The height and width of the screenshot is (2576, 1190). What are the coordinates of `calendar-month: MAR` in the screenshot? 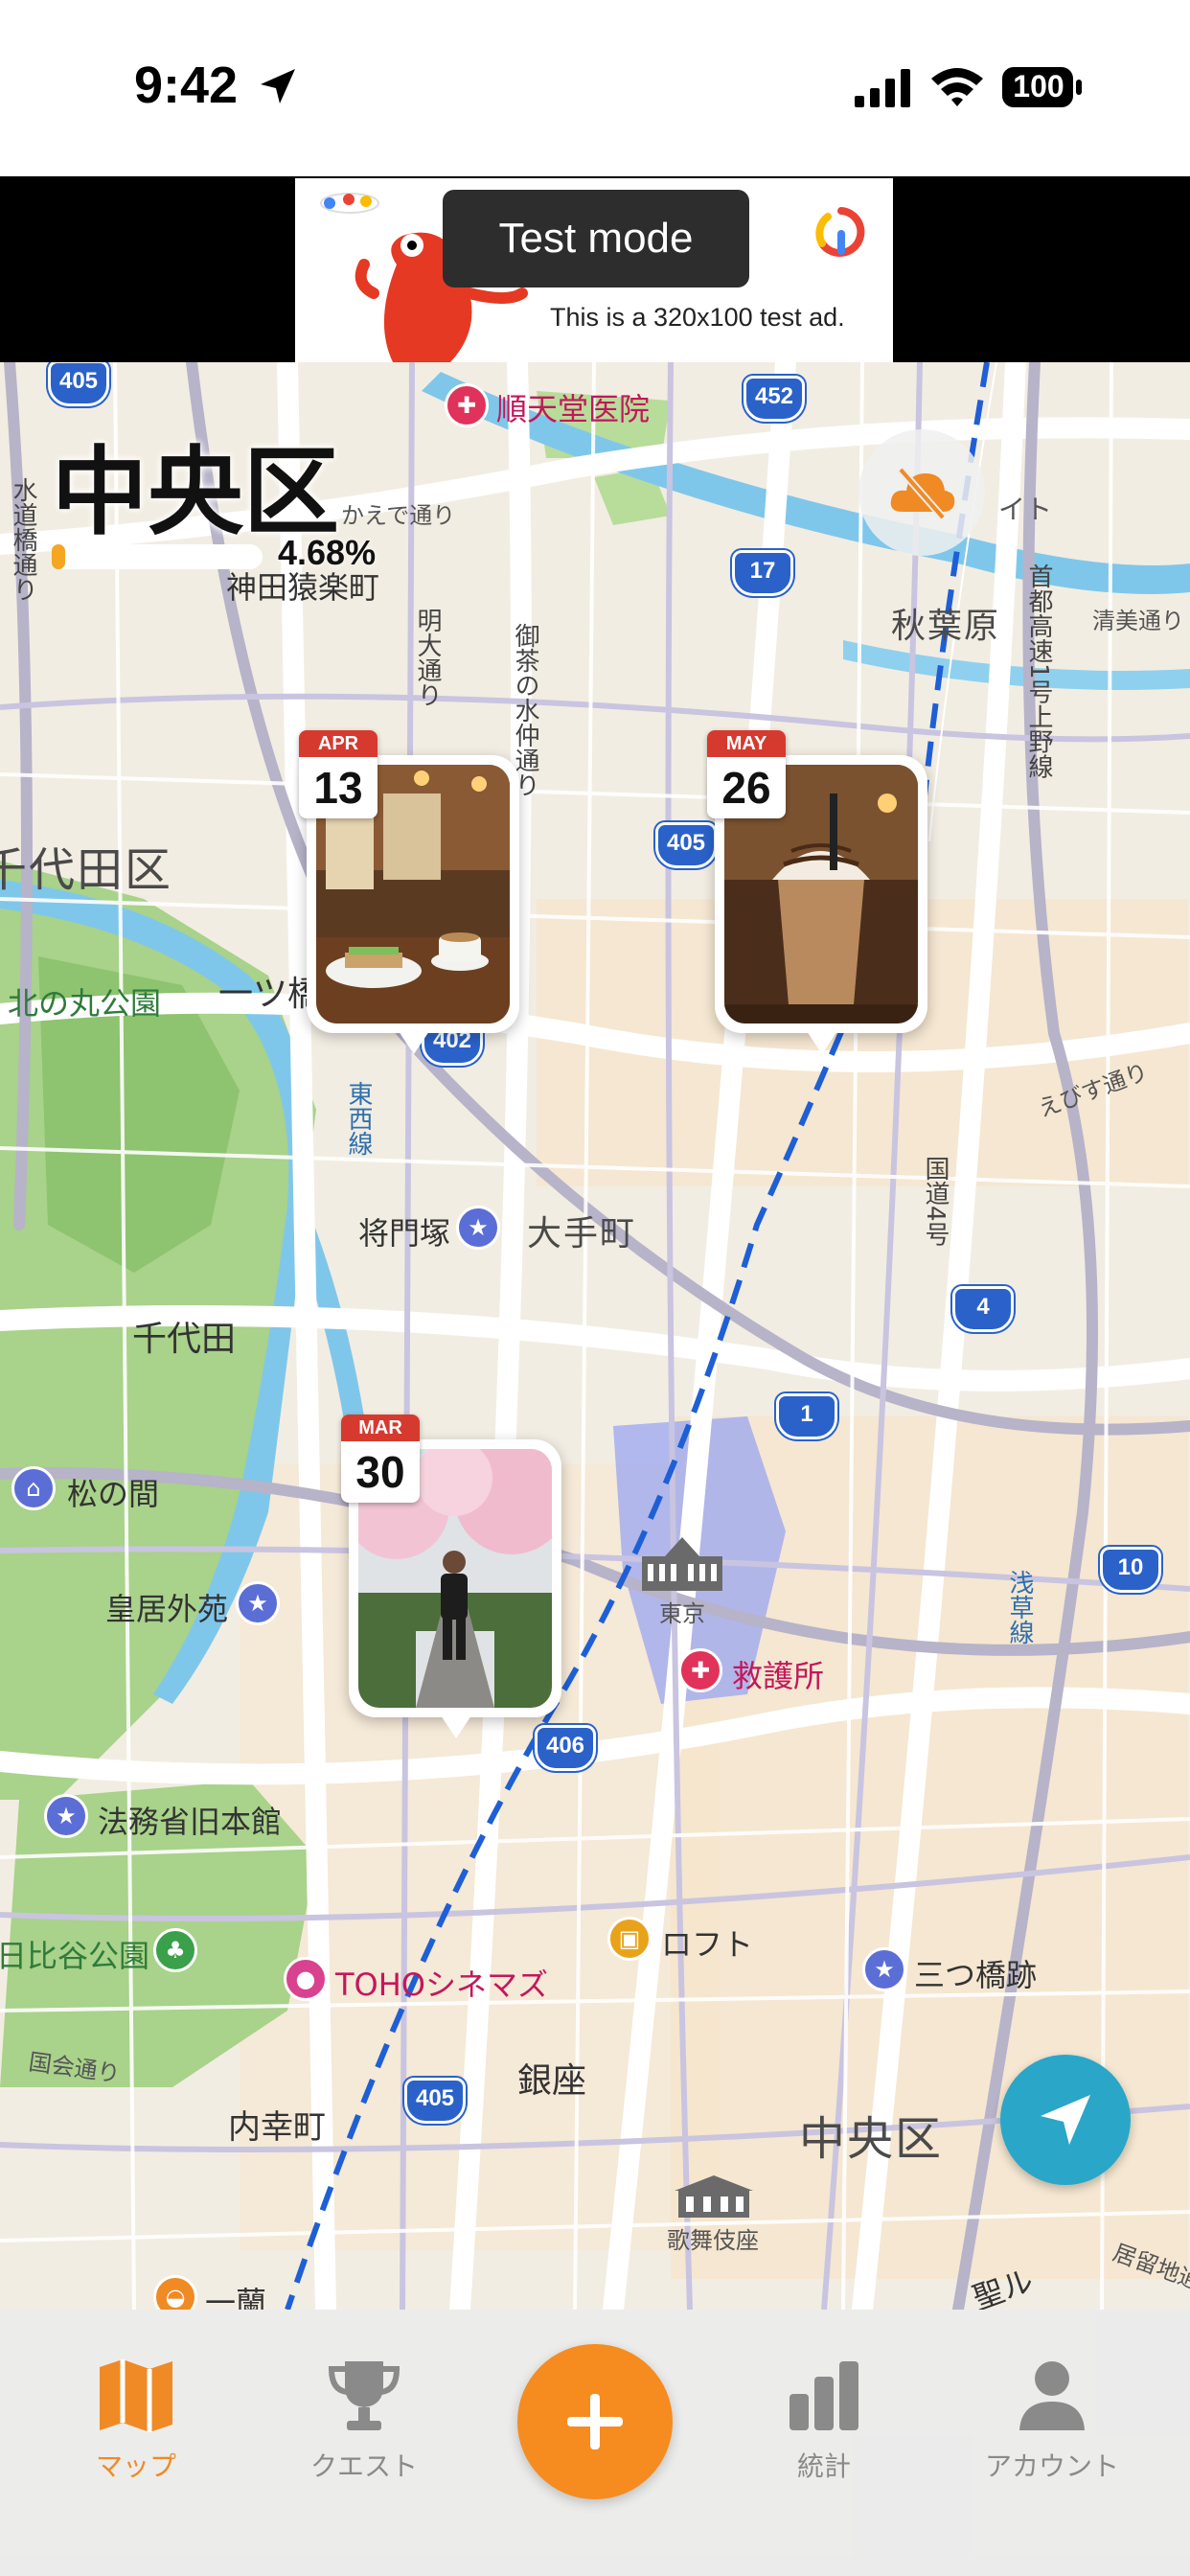 It's located at (381, 1427).